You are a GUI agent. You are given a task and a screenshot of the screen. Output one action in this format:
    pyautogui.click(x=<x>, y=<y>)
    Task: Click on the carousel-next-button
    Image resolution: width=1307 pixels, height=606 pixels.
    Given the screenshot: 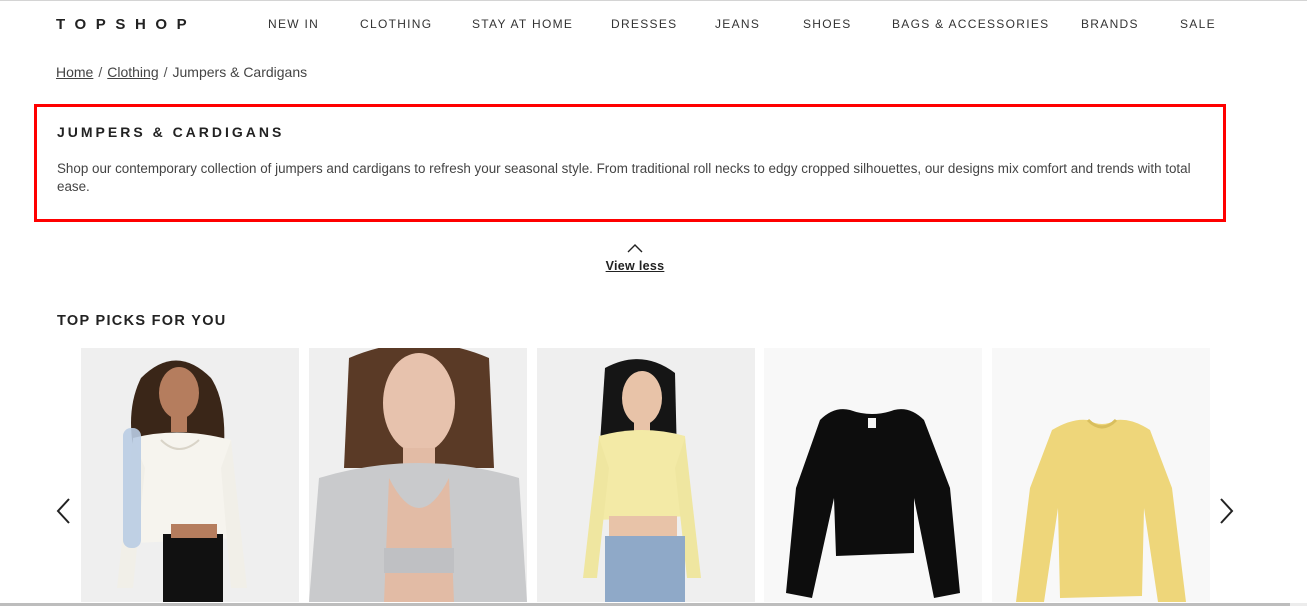 What is the action you would take?
    pyautogui.click(x=1226, y=511)
    